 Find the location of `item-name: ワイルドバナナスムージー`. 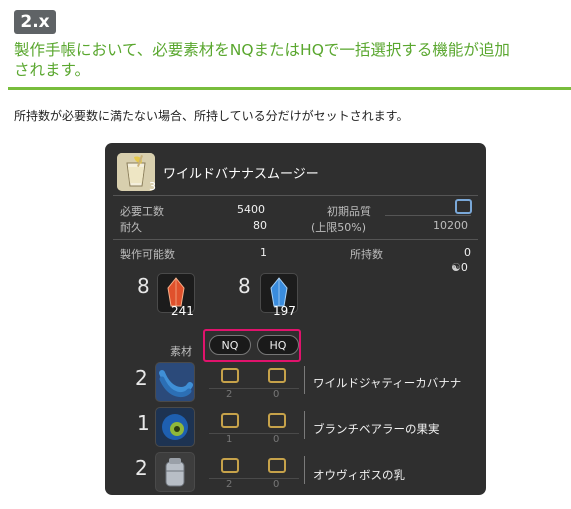

item-name: ワイルドバナナスムージー is located at coordinates (241, 174).